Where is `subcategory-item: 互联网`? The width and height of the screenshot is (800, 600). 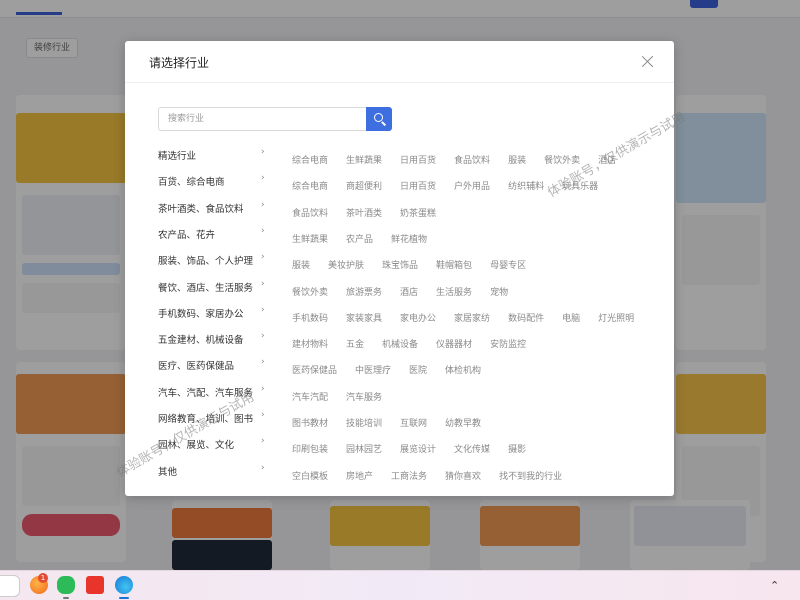 subcategory-item: 互联网 is located at coordinates (413, 422).